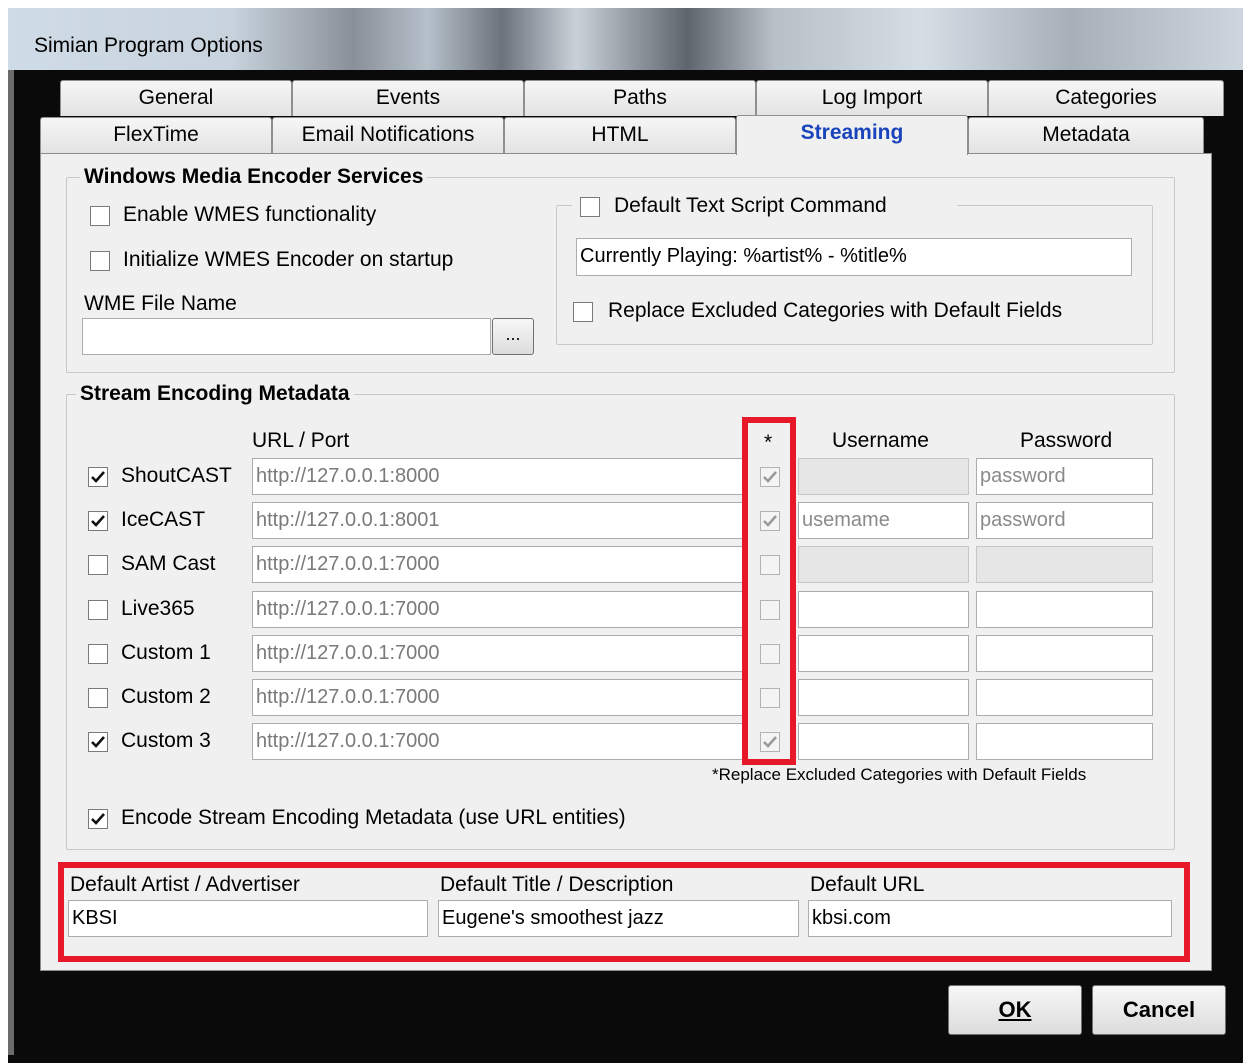 The height and width of the screenshot is (1063, 1243). What do you see at coordinates (166, 696) in the screenshot?
I see `stream-name-label: Custom 2` at bounding box center [166, 696].